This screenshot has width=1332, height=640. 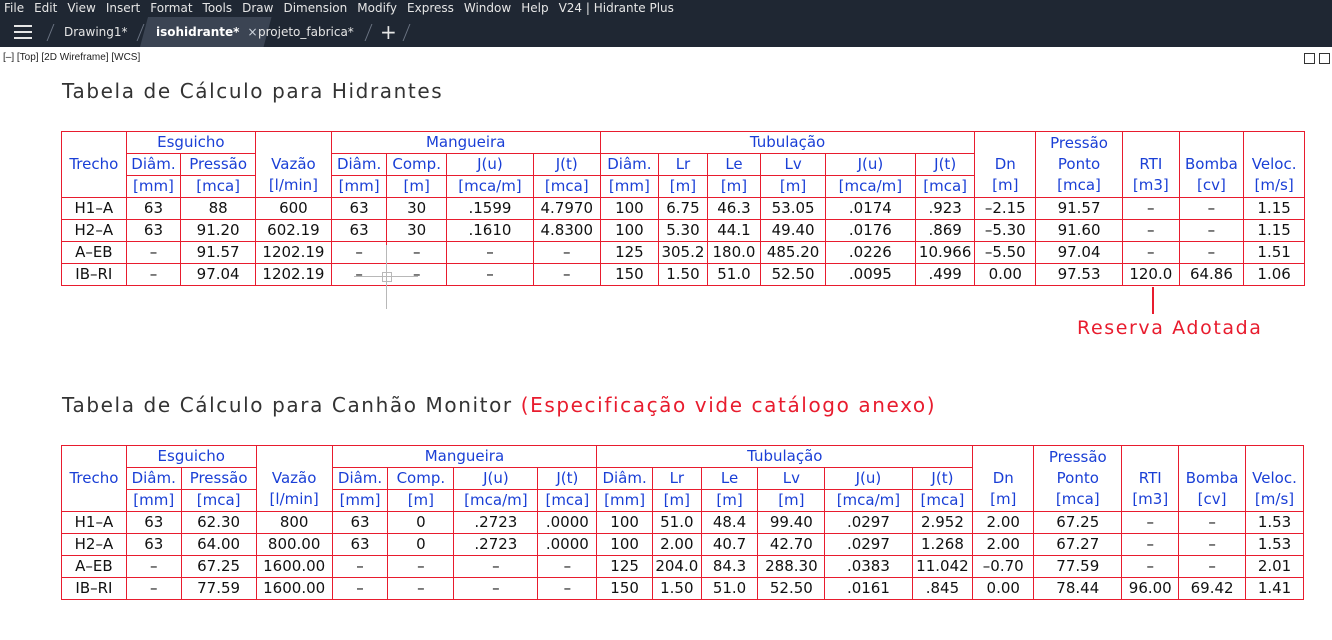 What do you see at coordinates (677, 566) in the screenshot?
I see `table-cell: 204.0` at bounding box center [677, 566].